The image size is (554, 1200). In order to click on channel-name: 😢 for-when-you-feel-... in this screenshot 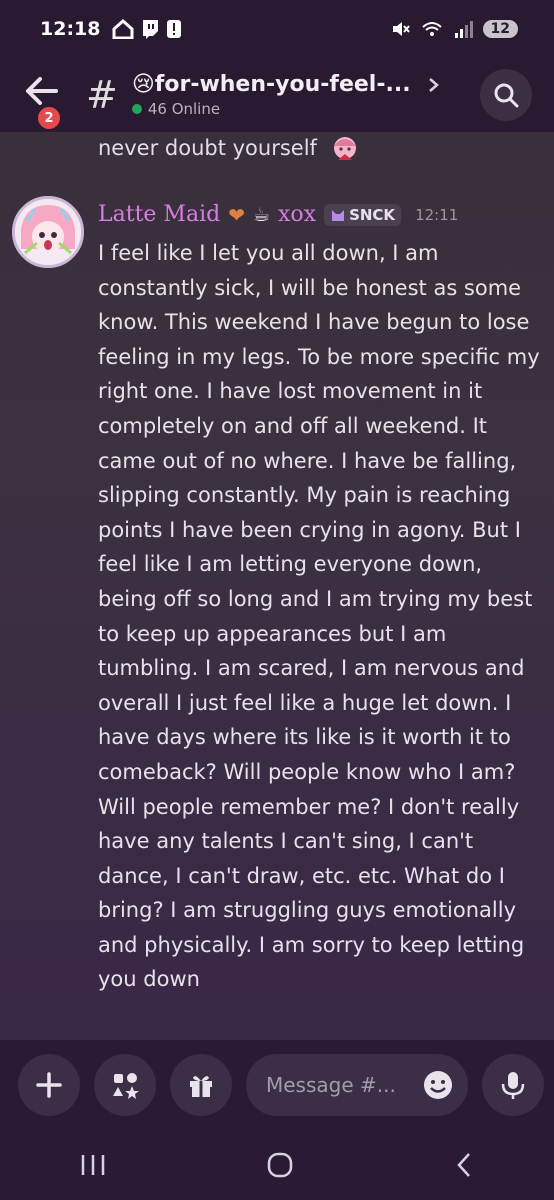, I will do `click(306, 84)`.